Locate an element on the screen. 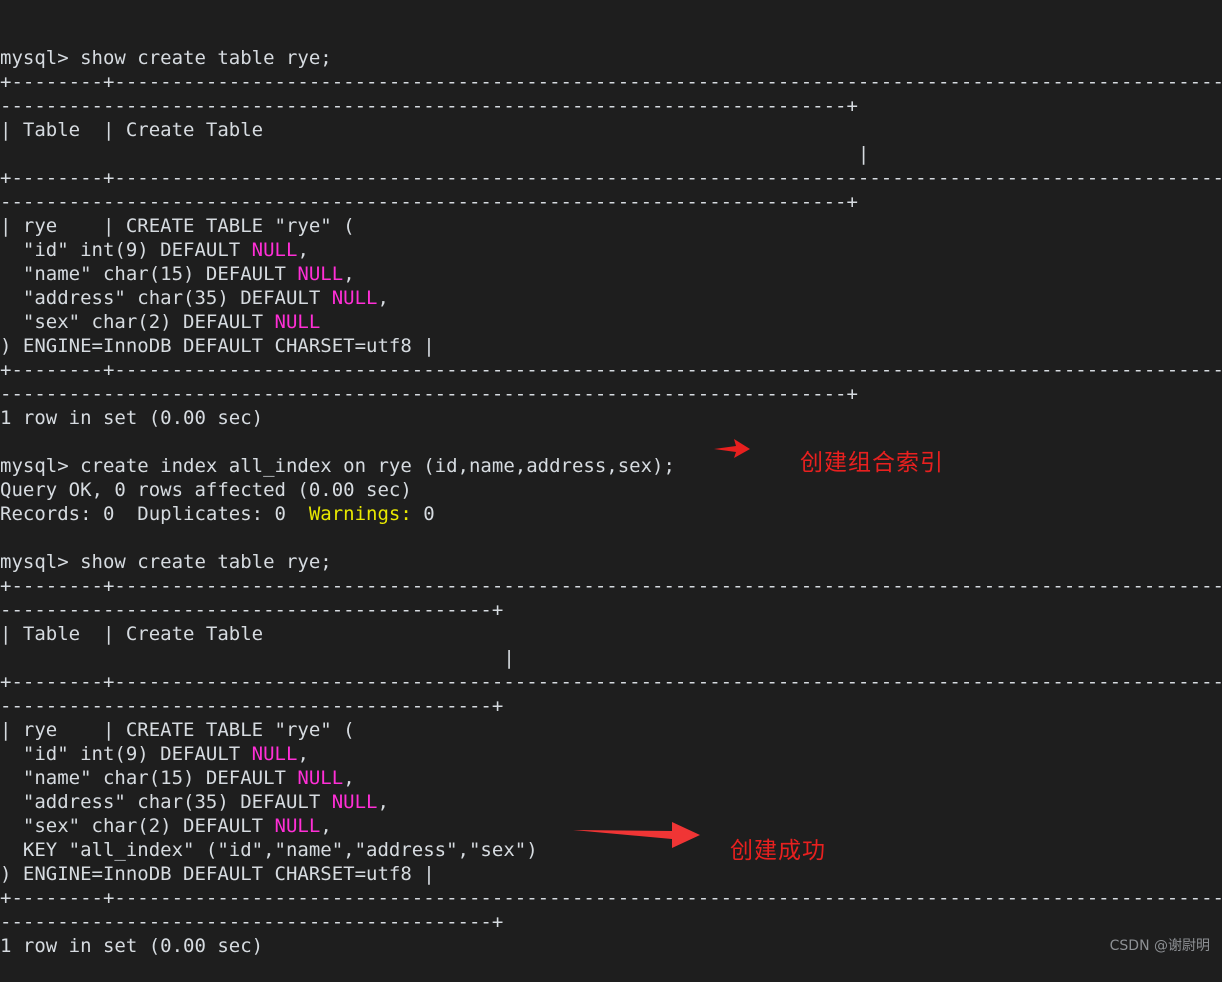 The width and height of the screenshot is (1222, 982). terminal-line: Query OK, 0 rows affected (0.00 sec) is located at coordinates (206, 490).